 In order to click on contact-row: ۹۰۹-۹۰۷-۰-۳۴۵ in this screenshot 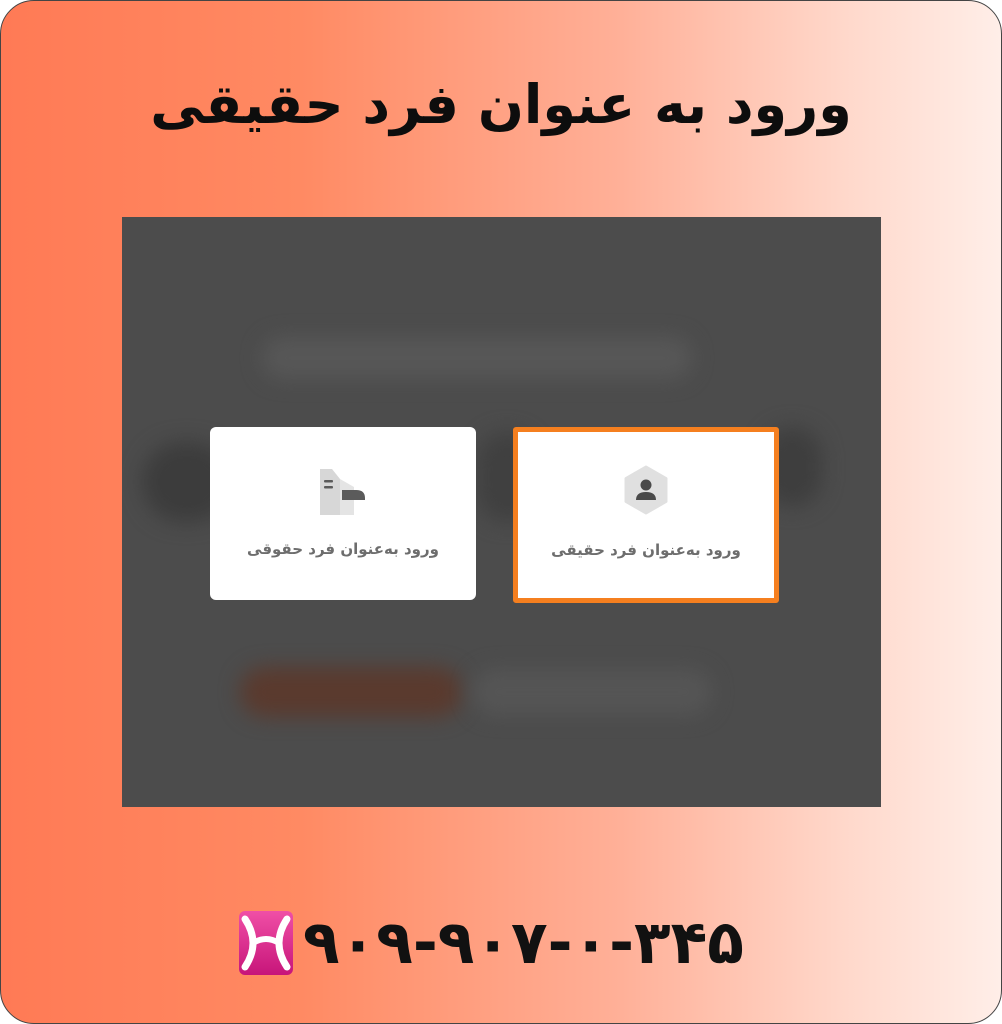, I will do `click(491, 943)`.